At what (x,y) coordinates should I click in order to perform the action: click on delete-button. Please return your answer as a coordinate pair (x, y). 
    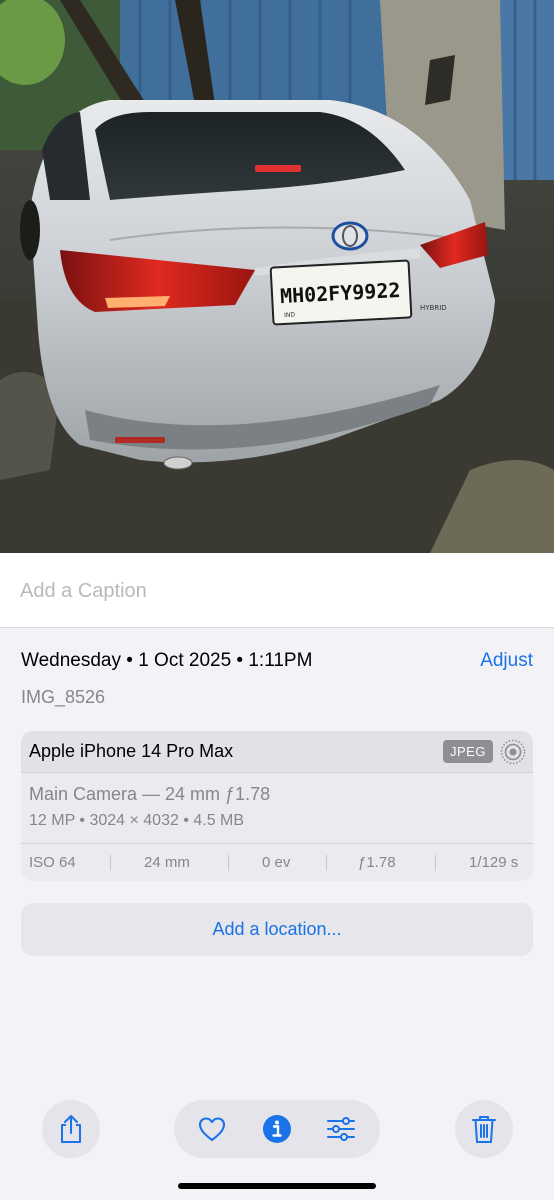
    Looking at the image, I should click on (484, 1129).